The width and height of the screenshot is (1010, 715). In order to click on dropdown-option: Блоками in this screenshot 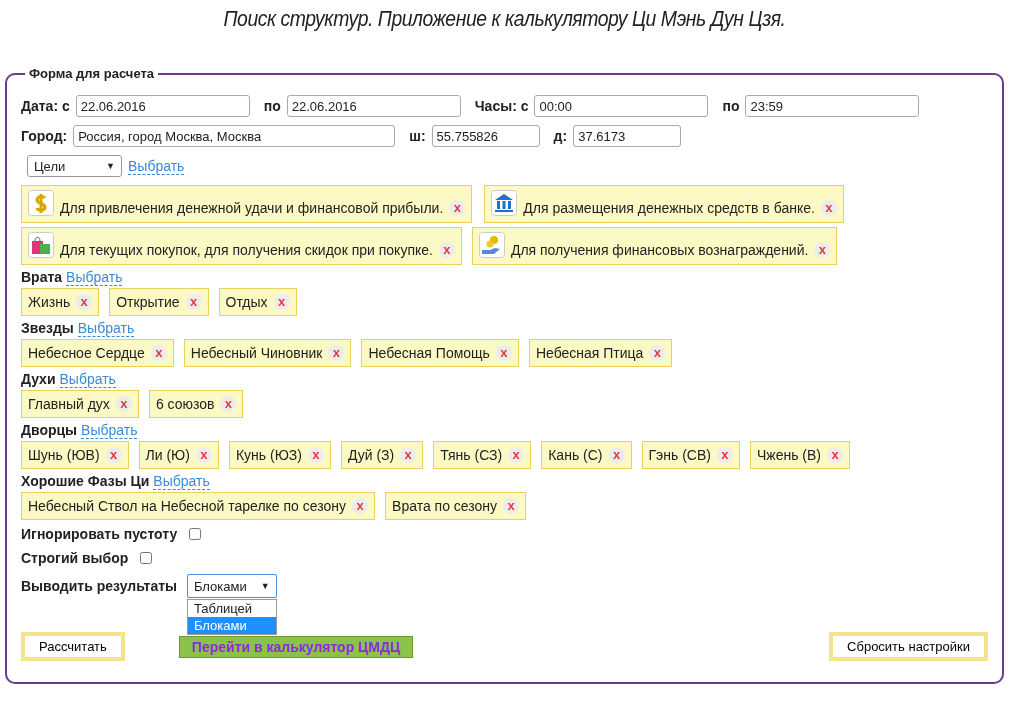, I will do `click(232, 625)`.